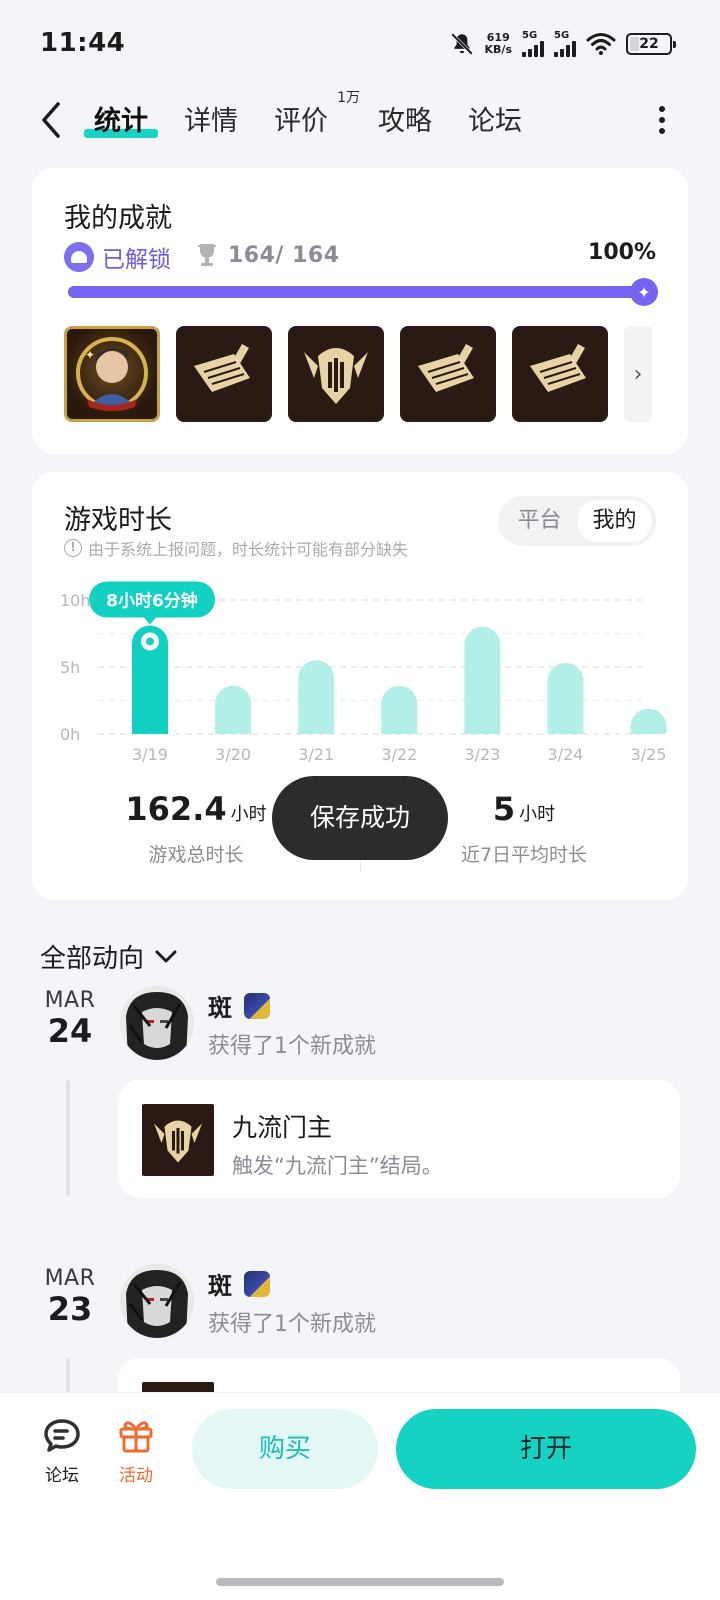 The image size is (720, 1600). Describe the element at coordinates (150, 641) in the screenshot. I see `highlight-dot-inner` at that location.